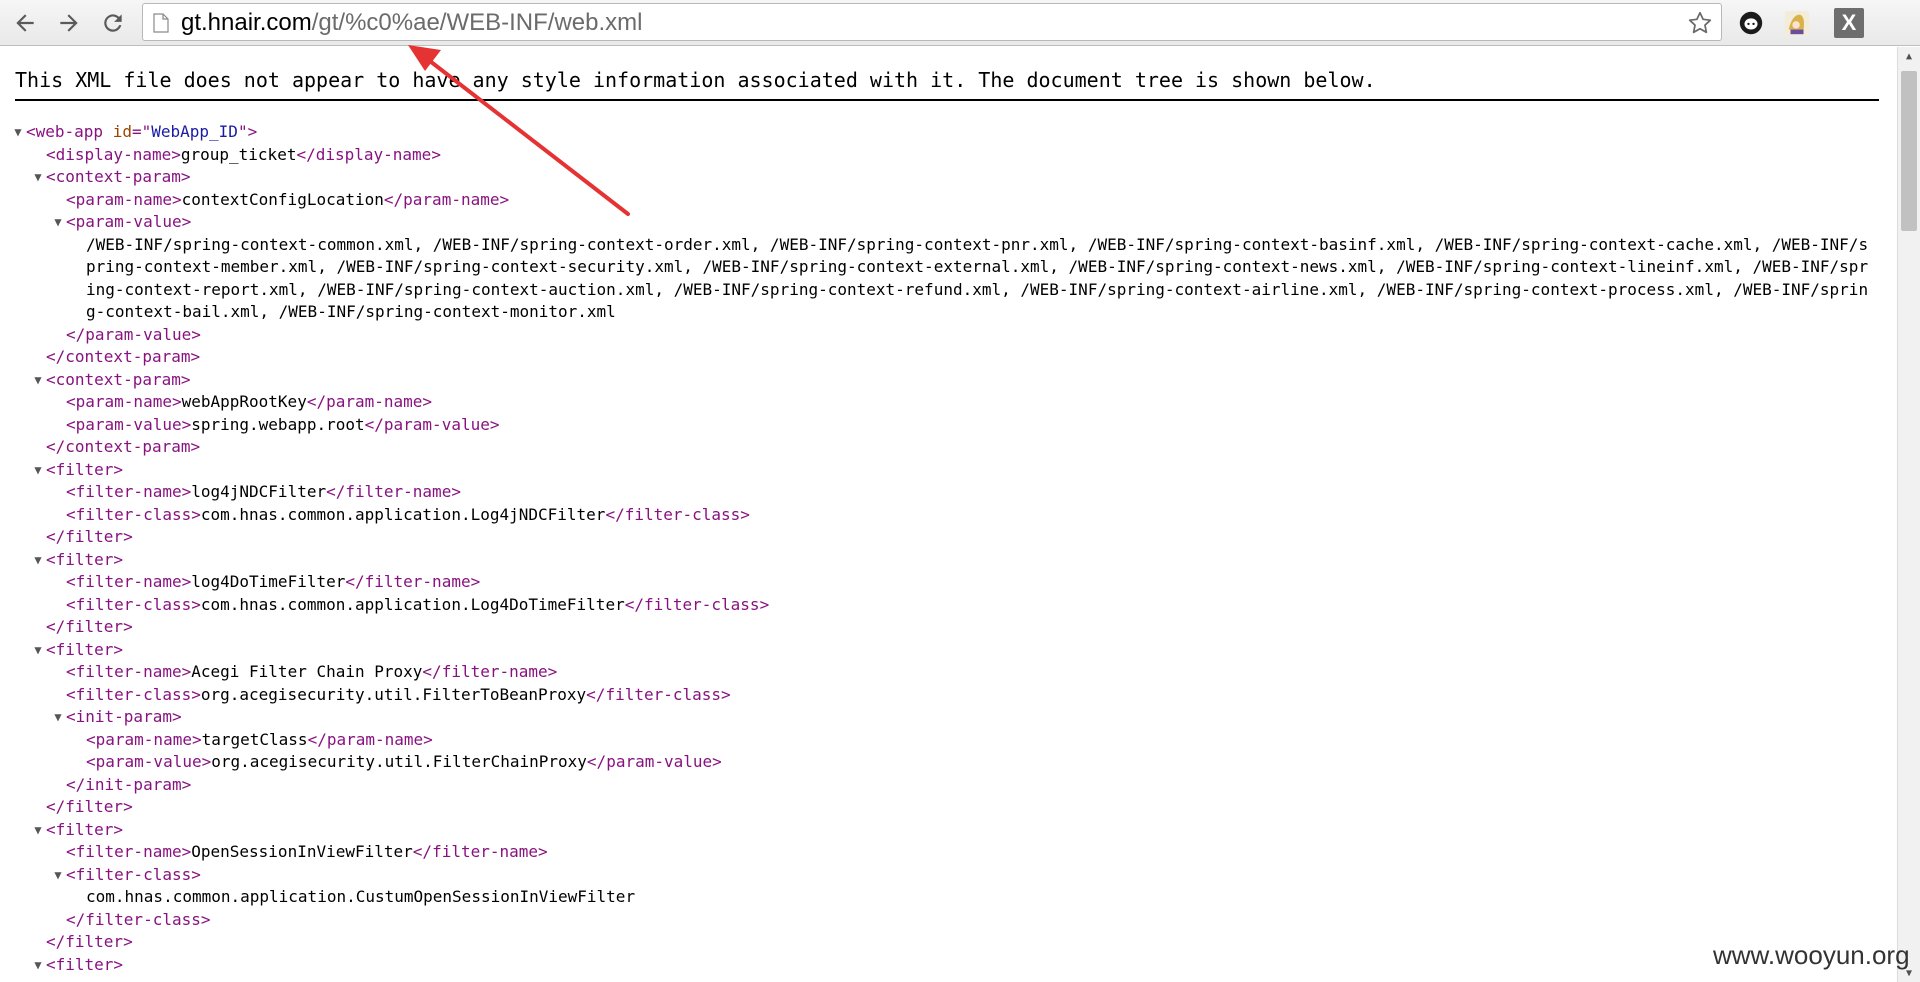 The width and height of the screenshot is (1920, 982). Describe the element at coordinates (1849, 23) in the screenshot. I see `extension-x-icon: X` at that location.